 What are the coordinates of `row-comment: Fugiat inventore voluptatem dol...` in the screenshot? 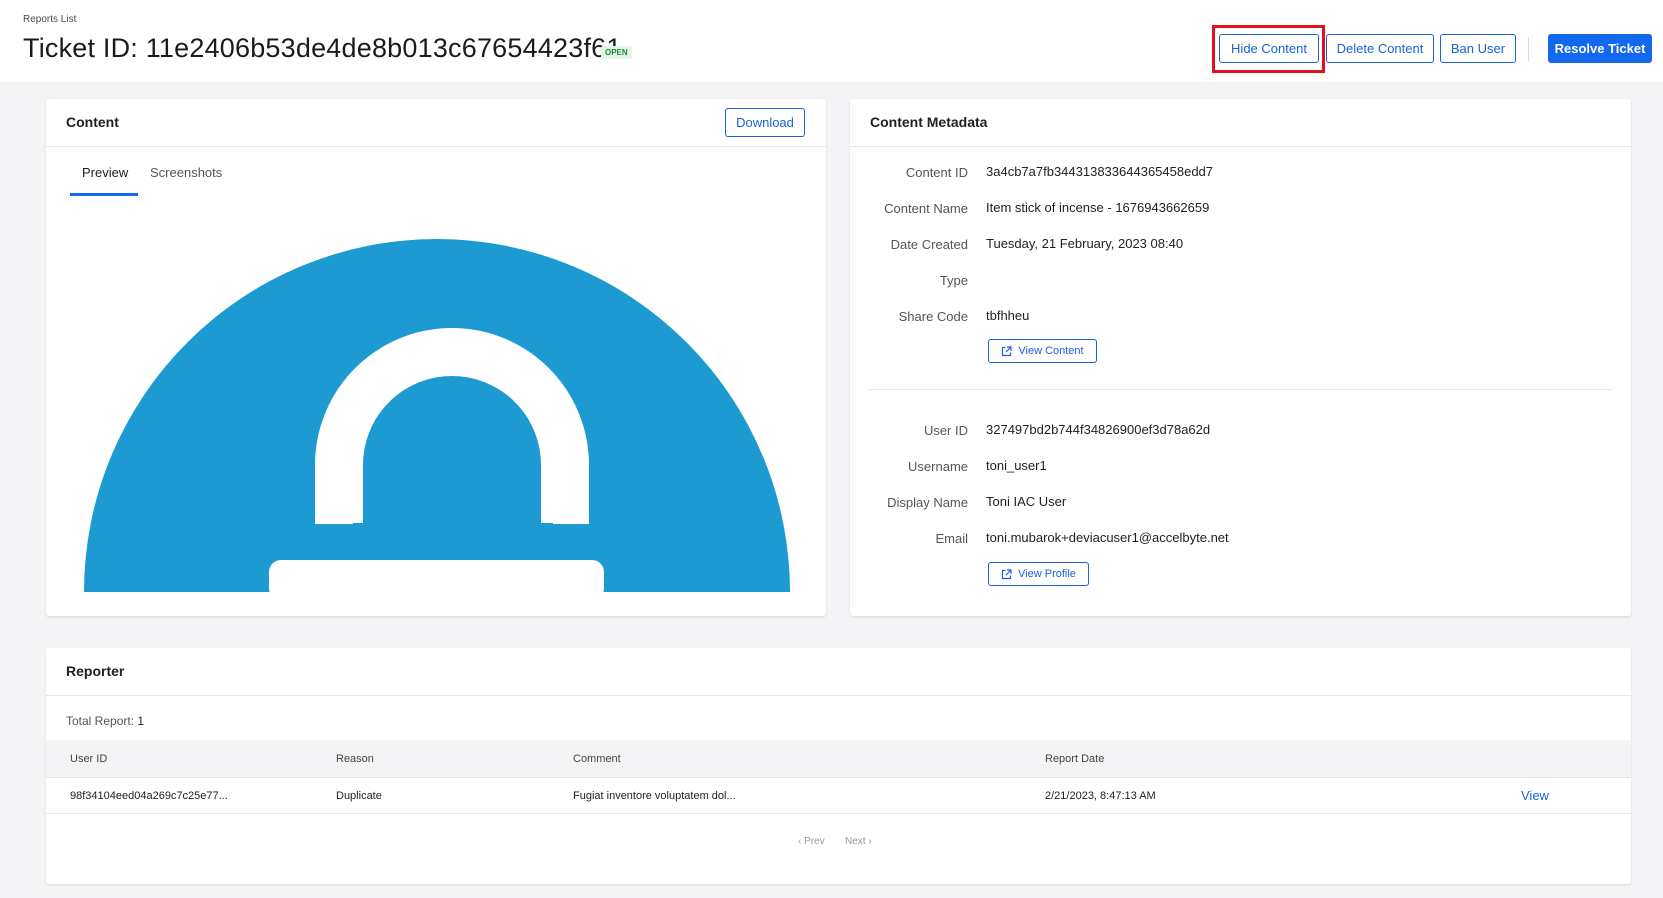 It's located at (654, 796).